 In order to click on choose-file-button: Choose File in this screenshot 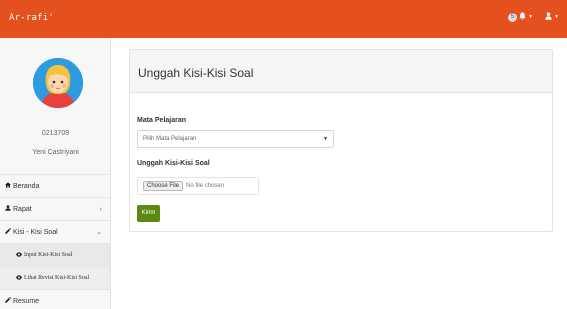, I will do `click(163, 186)`.